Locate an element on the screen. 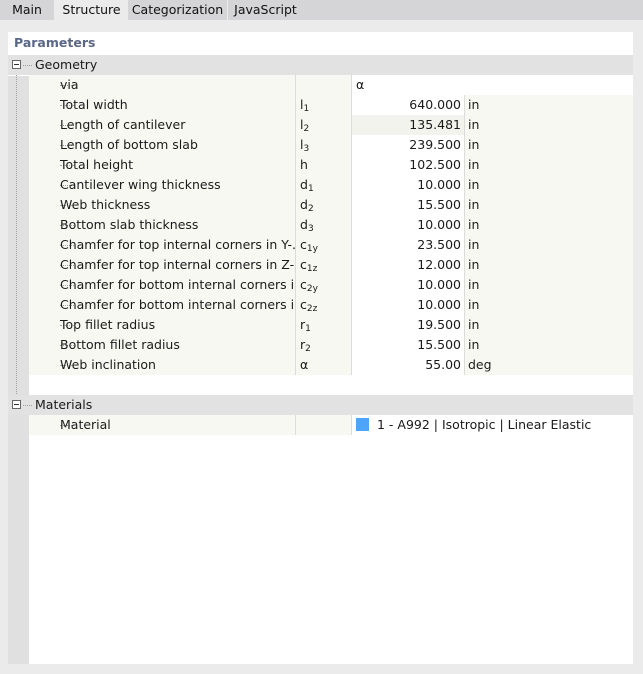 Image resolution: width=643 pixels, height=674 pixels. param-symbol: d1 is located at coordinates (323, 185).